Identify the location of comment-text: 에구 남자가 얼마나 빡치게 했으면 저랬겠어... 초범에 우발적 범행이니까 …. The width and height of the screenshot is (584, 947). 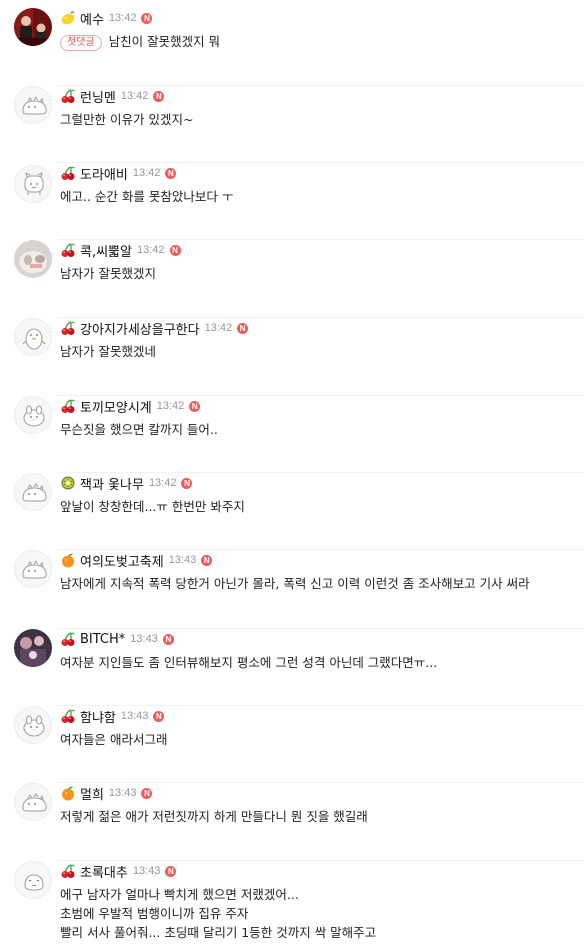
(322, 913).